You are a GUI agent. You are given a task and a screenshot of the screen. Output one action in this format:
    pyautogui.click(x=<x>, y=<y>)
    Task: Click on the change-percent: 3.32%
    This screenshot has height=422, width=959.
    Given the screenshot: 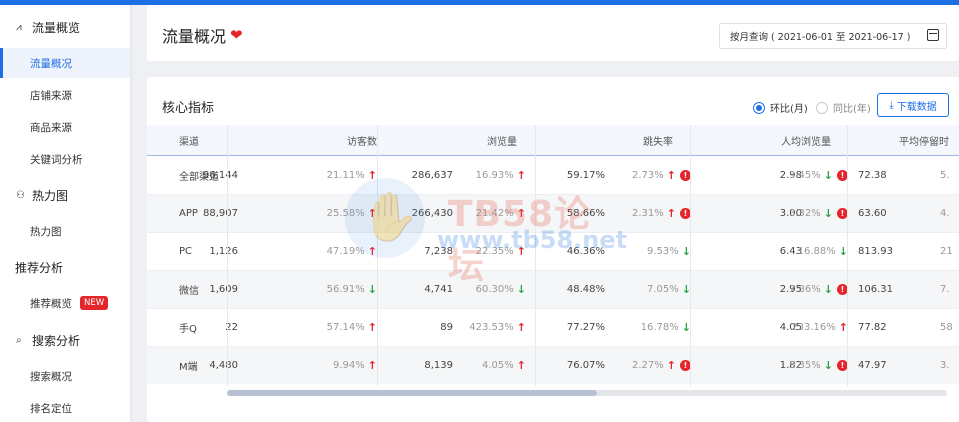 What is the action you would take?
    pyautogui.click(x=805, y=213)
    